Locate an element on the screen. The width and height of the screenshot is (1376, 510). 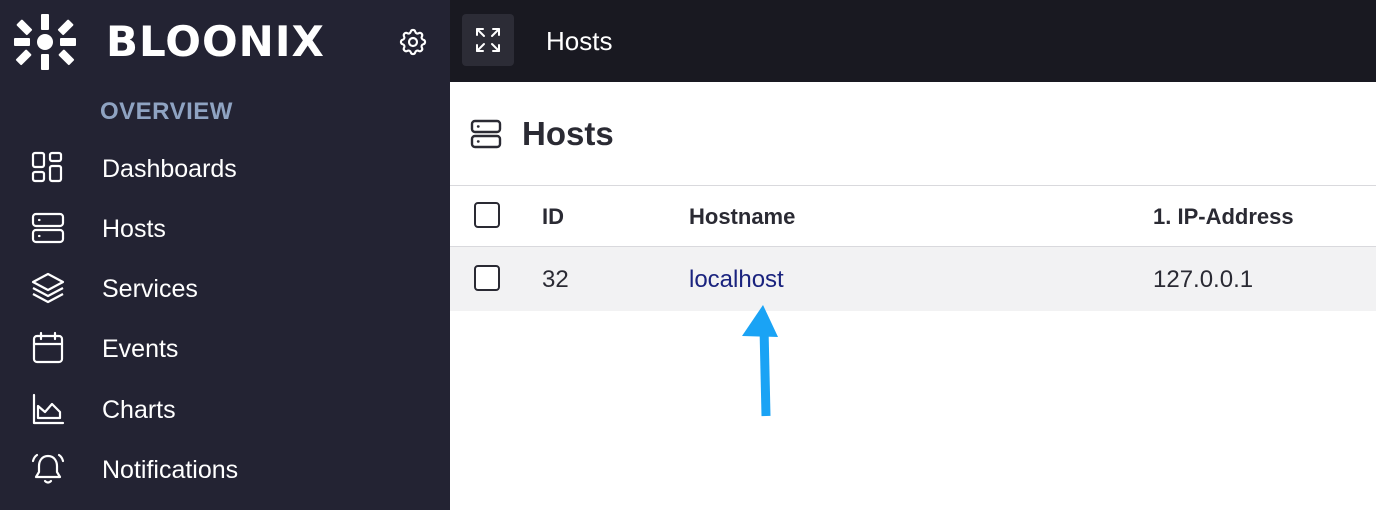
gear-icon is located at coordinates (413, 42).